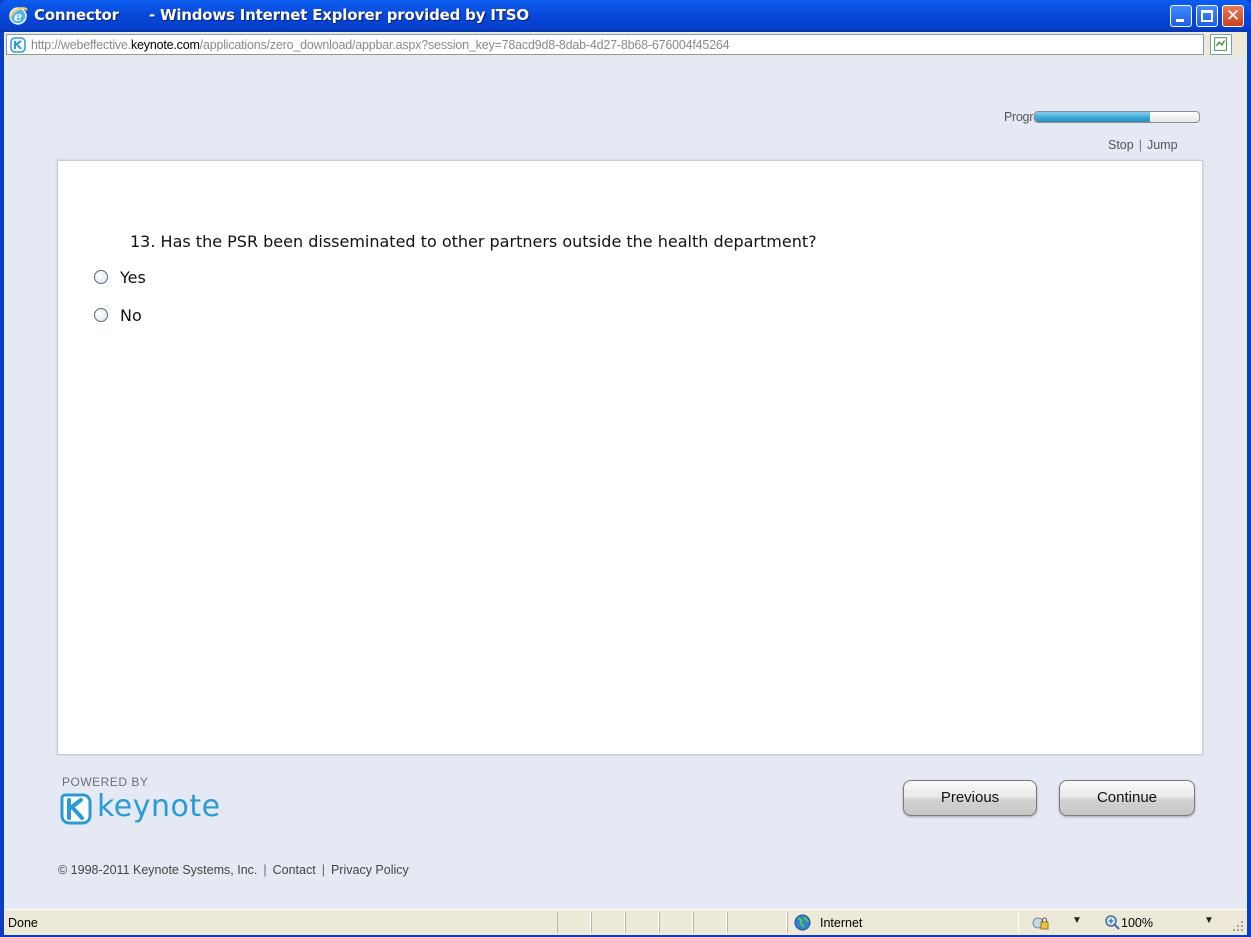  What do you see at coordinates (158, 870) in the screenshot?
I see `copyright-text: © 1998-2011 Keynote Systems, Inc.` at bounding box center [158, 870].